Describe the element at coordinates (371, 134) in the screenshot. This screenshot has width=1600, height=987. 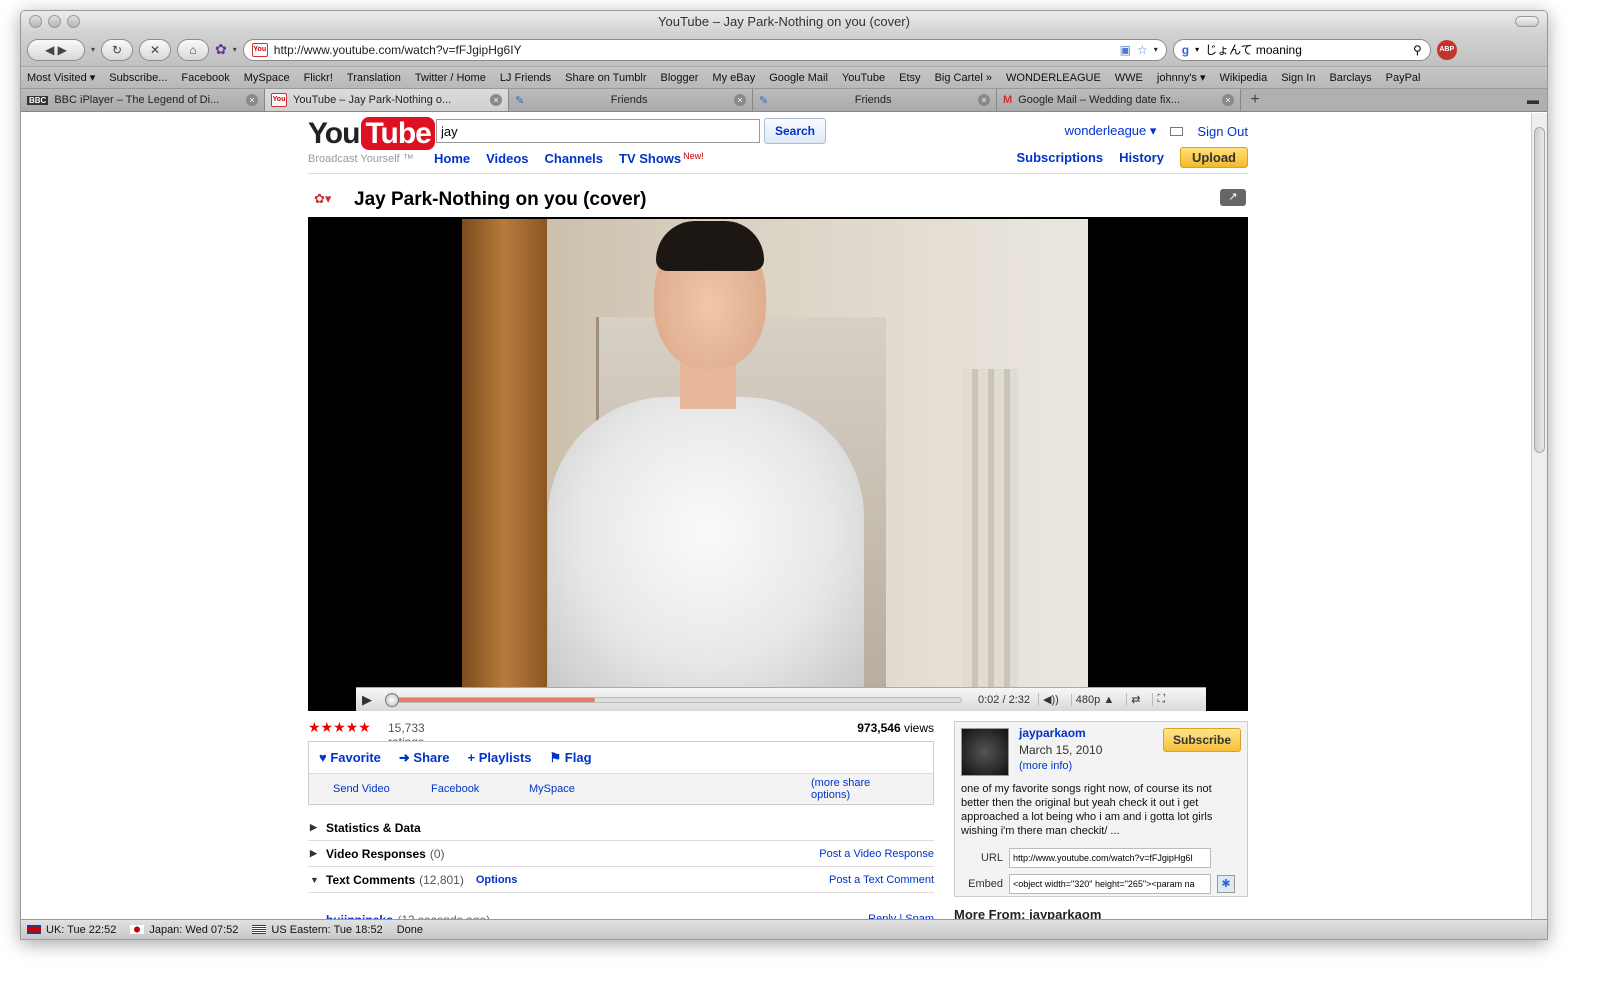
I see `youtube-logo: You Tube` at that location.